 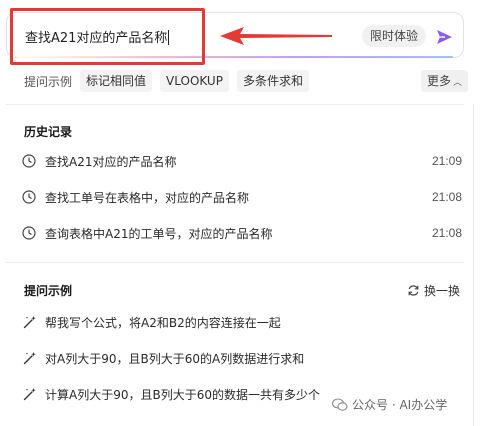 What do you see at coordinates (48, 81) in the screenshot?
I see `suggestion-label: 提问示例` at bounding box center [48, 81].